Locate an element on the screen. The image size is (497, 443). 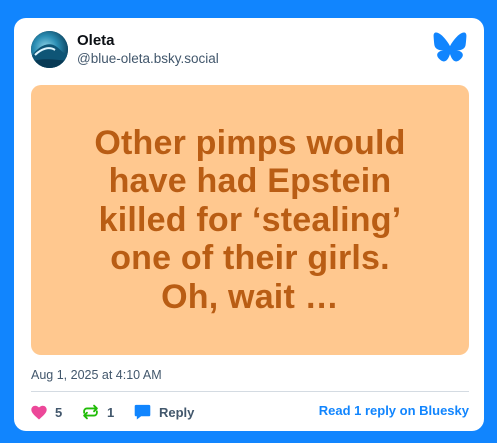
like-button: 5 is located at coordinates (46, 412).